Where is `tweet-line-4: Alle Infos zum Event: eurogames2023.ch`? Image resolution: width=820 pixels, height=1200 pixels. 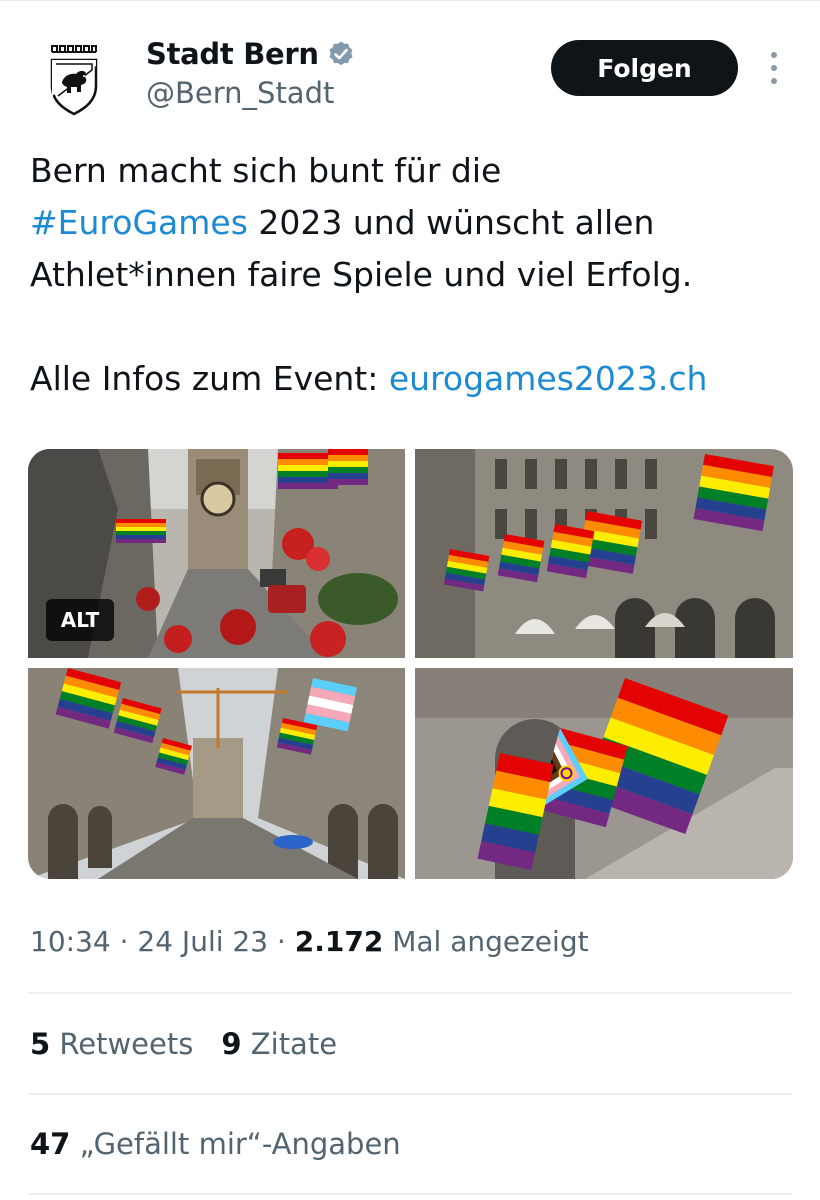
tweet-line-4: Alle Infos zum Event: eurogames2023.ch is located at coordinates (415, 379).